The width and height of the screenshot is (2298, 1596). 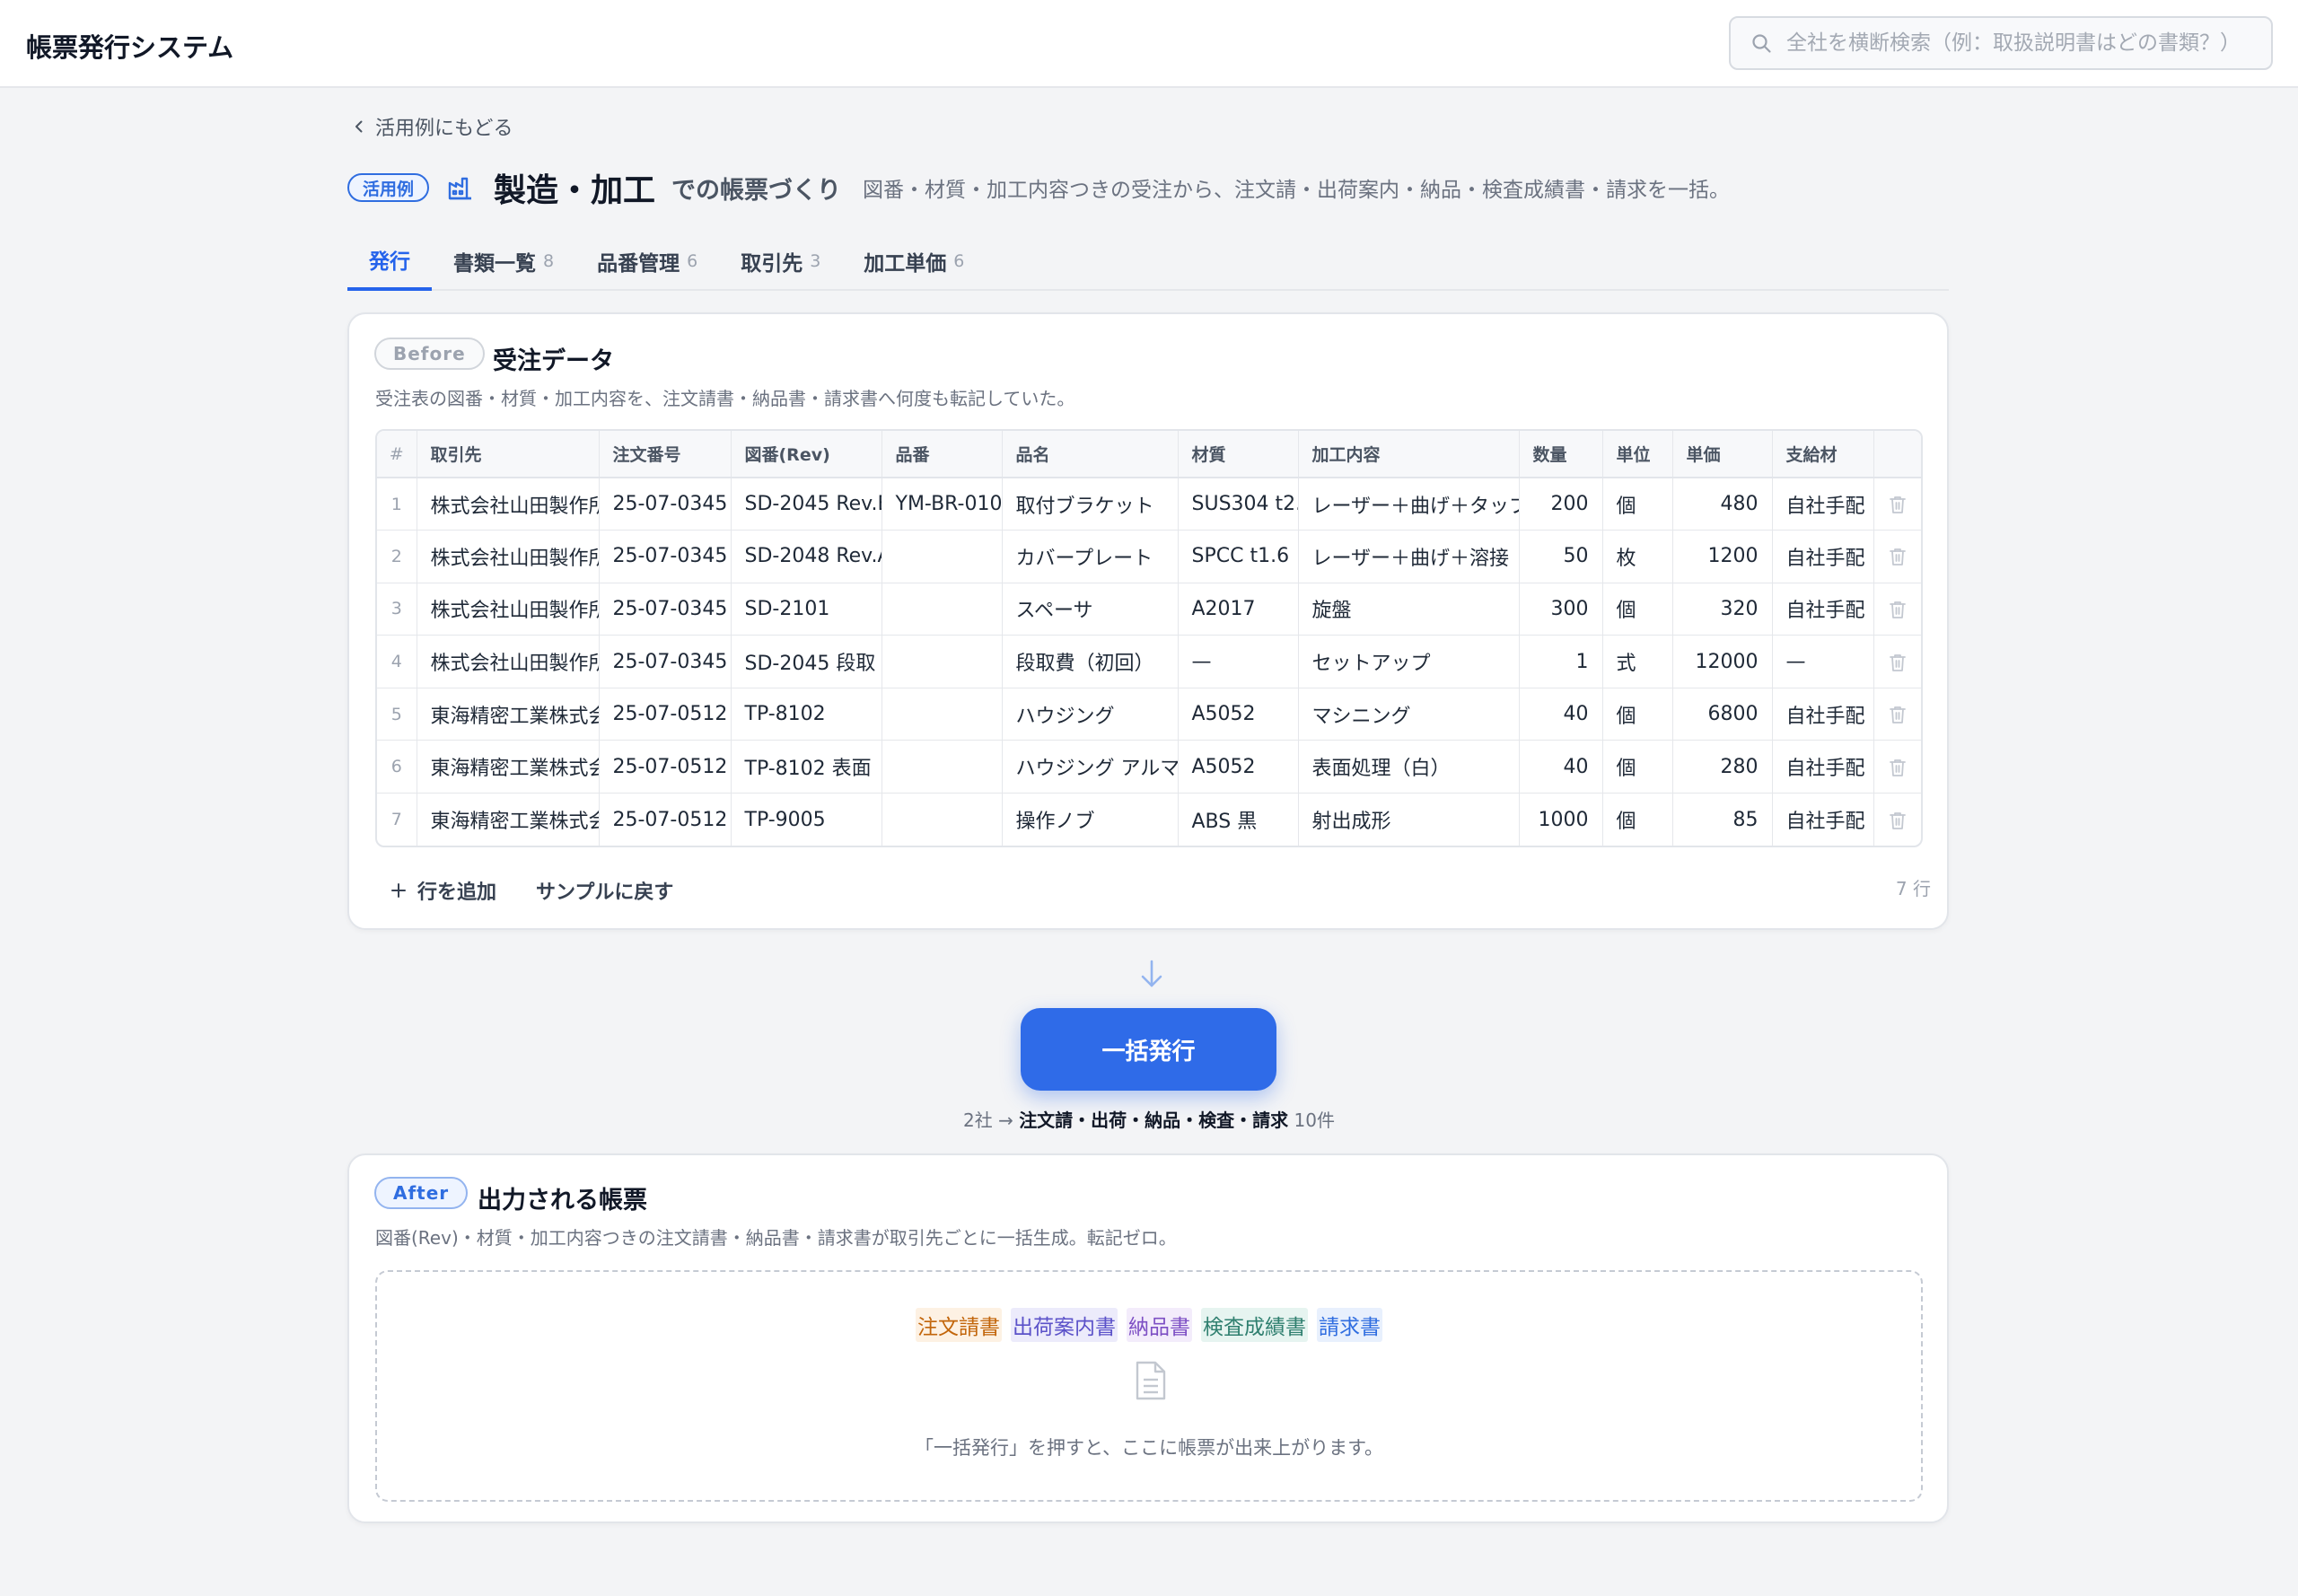 What do you see at coordinates (1409, 609) in the screenshot?
I see `process-cell: 旋盤` at bounding box center [1409, 609].